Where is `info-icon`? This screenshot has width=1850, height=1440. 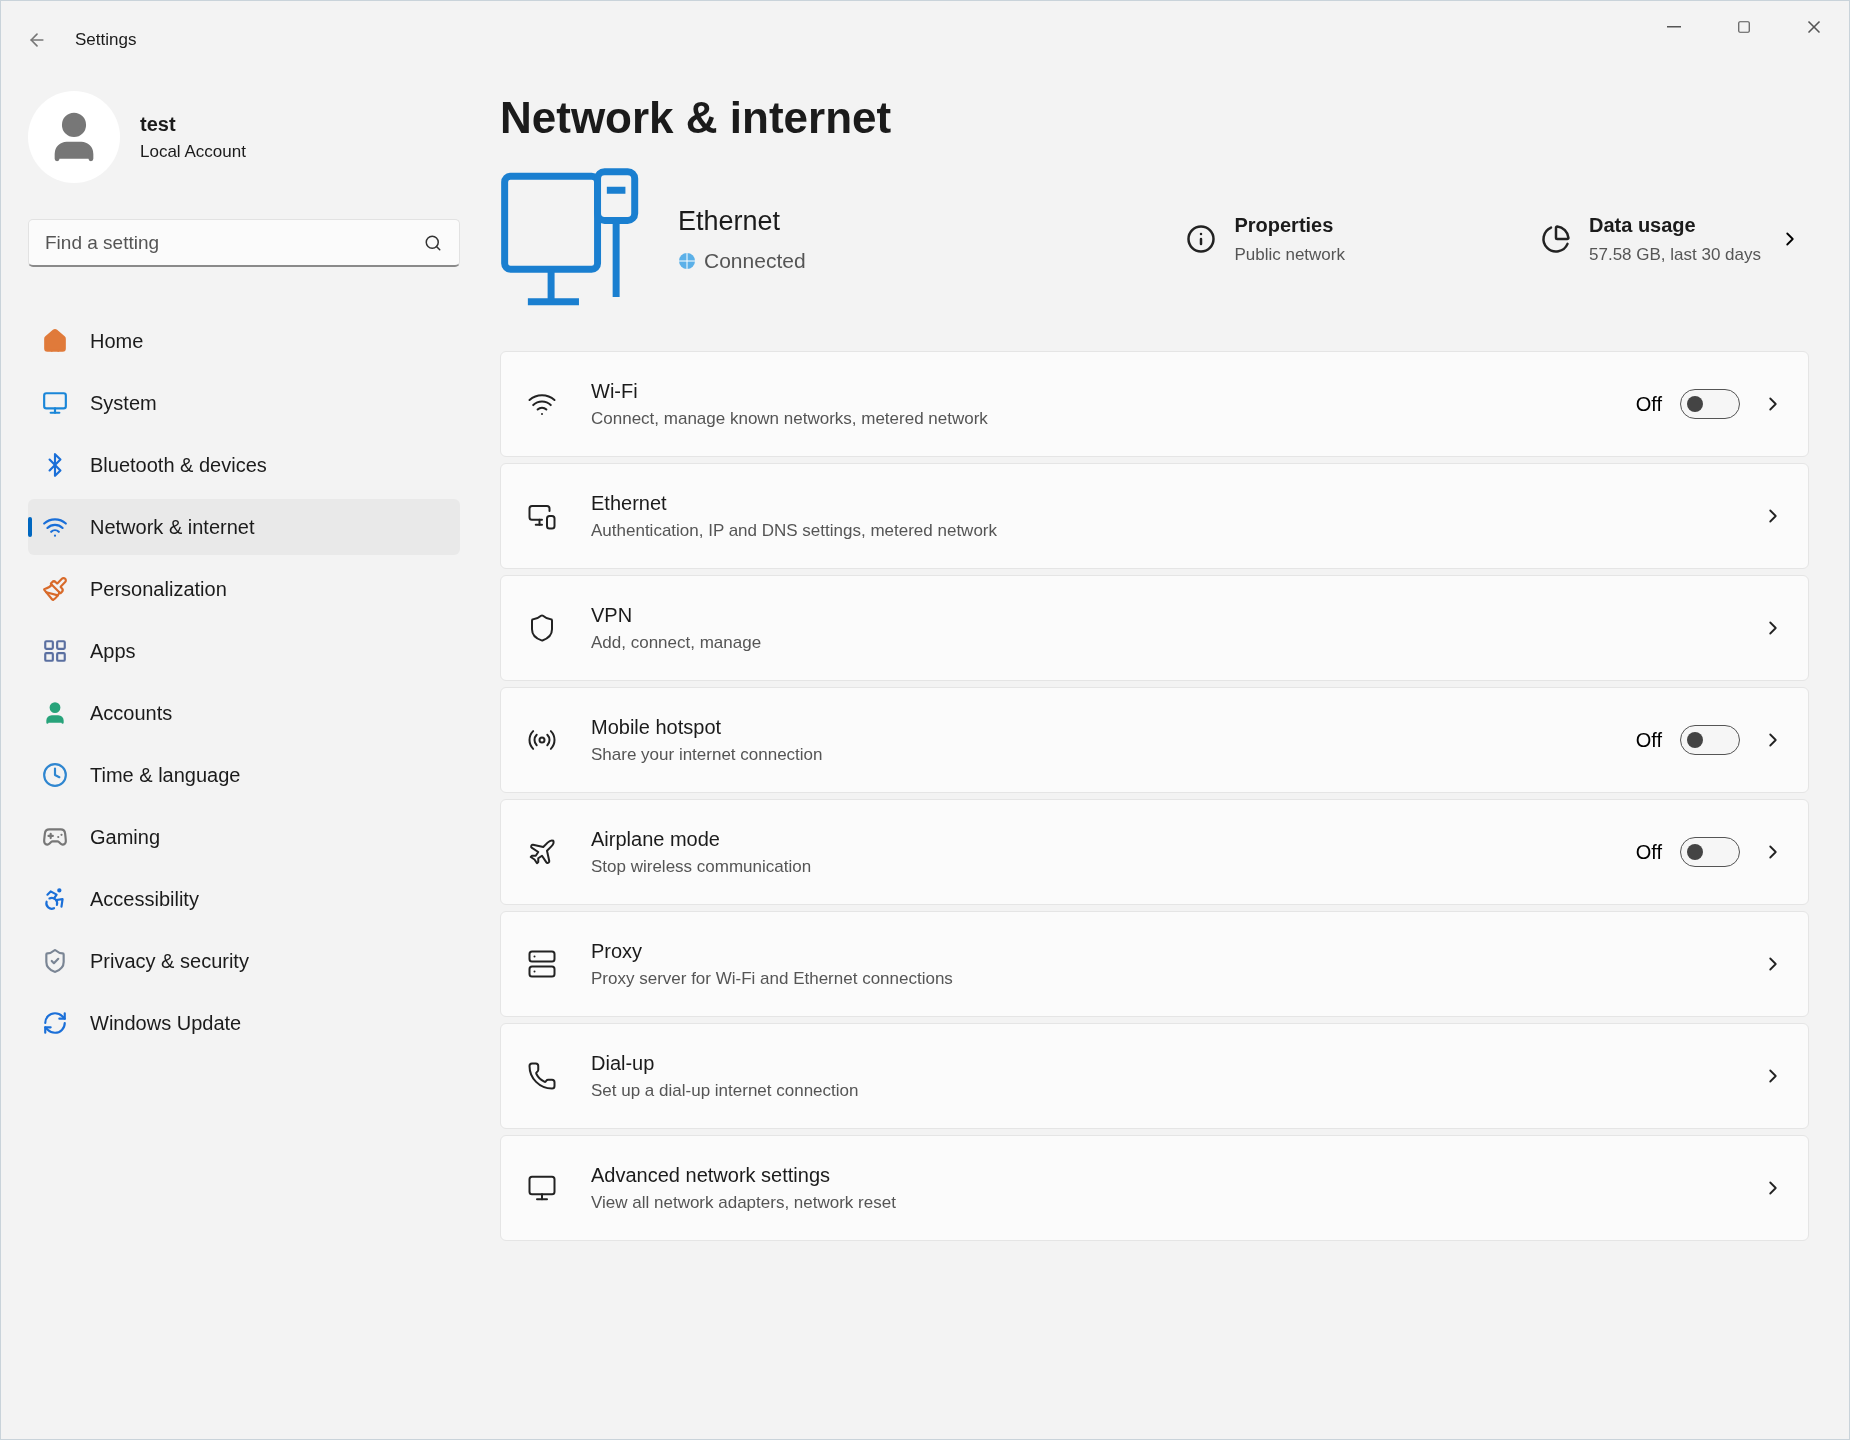
info-icon is located at coordinates (1201, 239).